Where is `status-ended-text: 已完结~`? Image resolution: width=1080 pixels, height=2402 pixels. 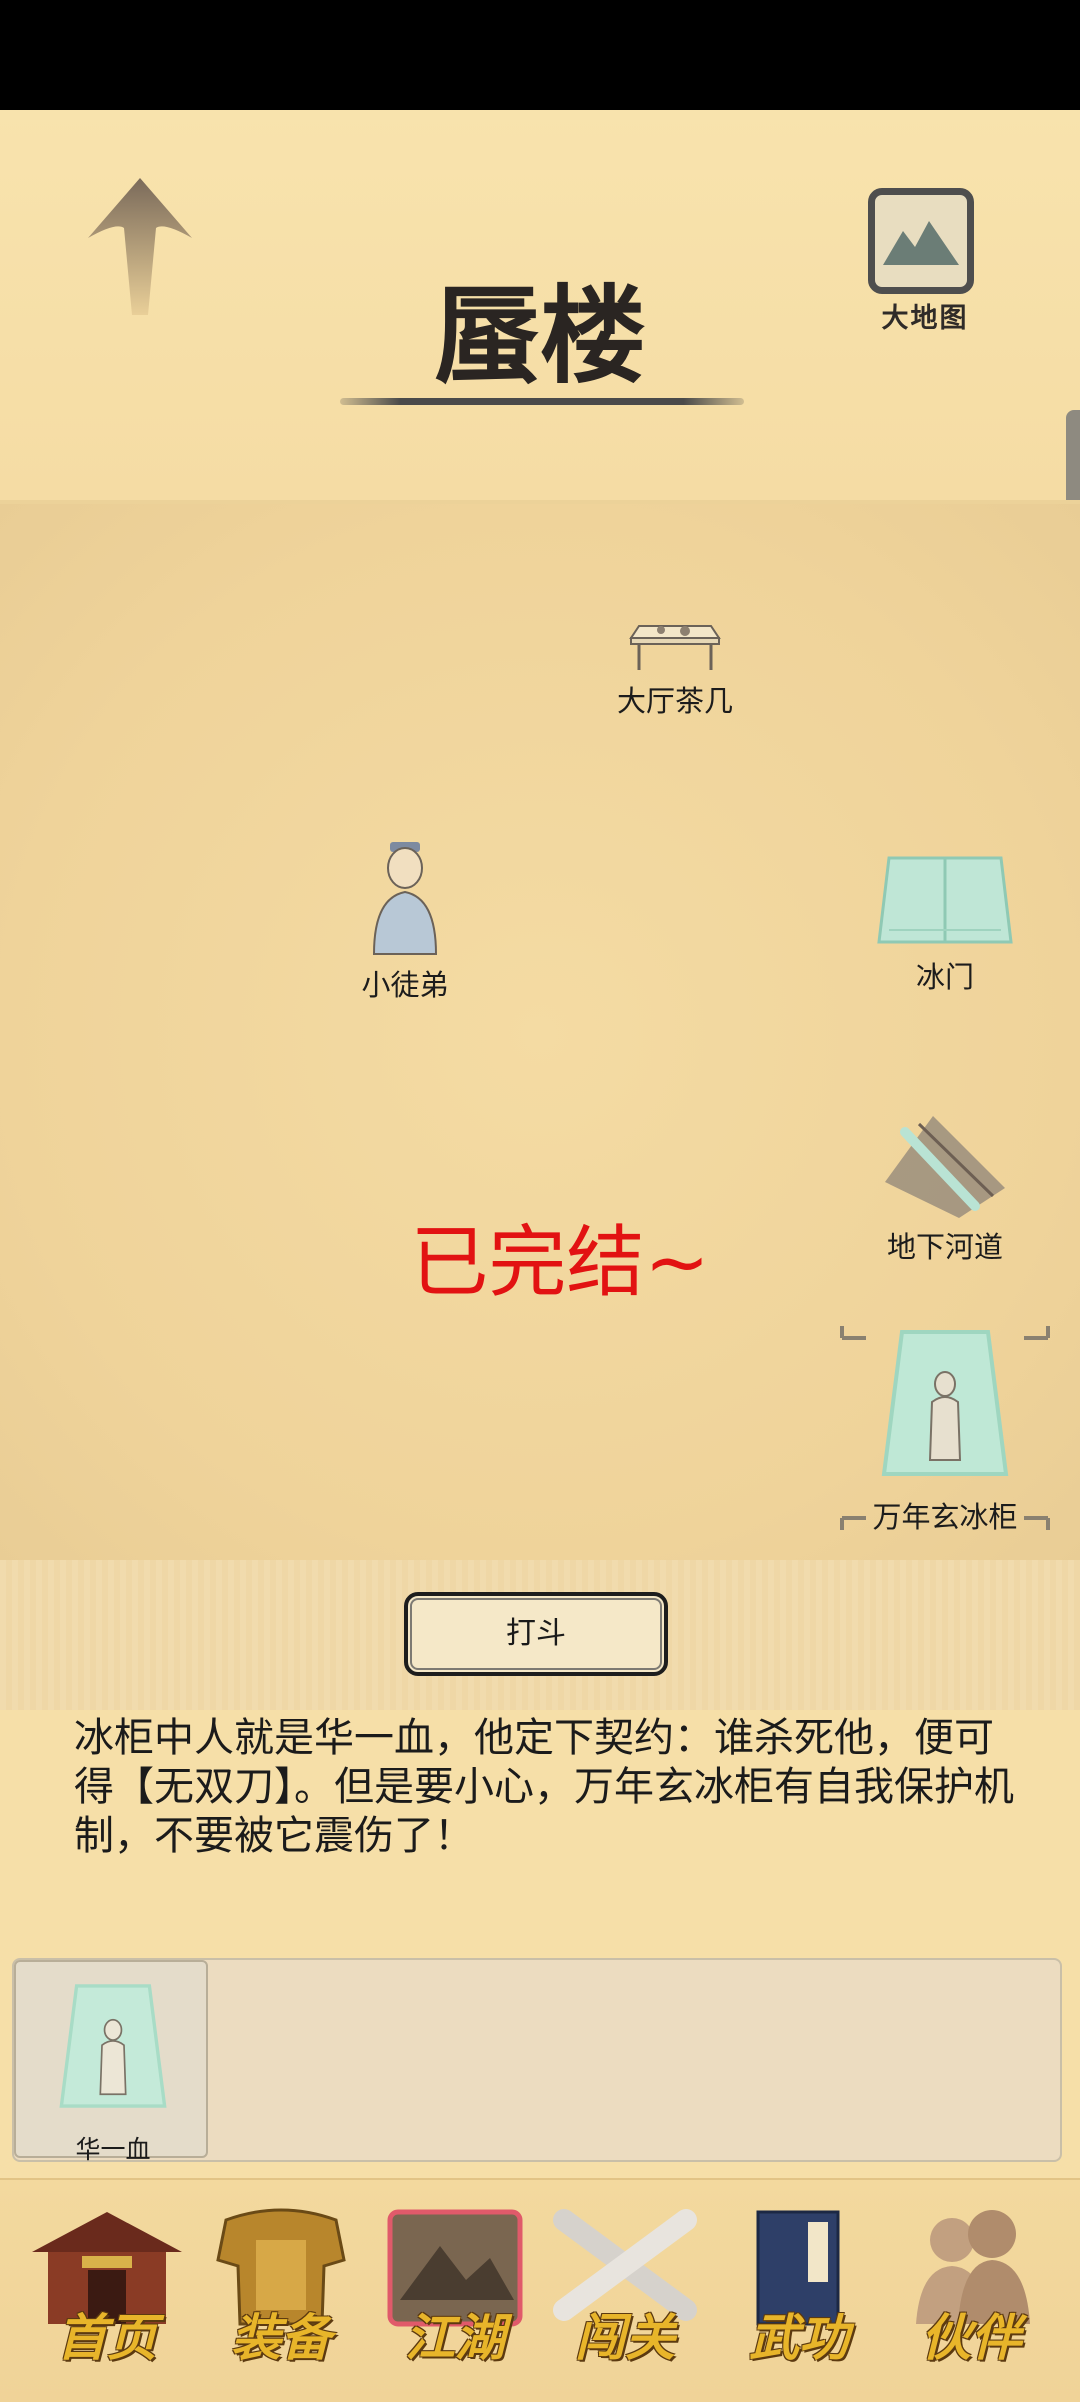 status-ended-text: 已完结~ is located at coordinates (560, 1263).